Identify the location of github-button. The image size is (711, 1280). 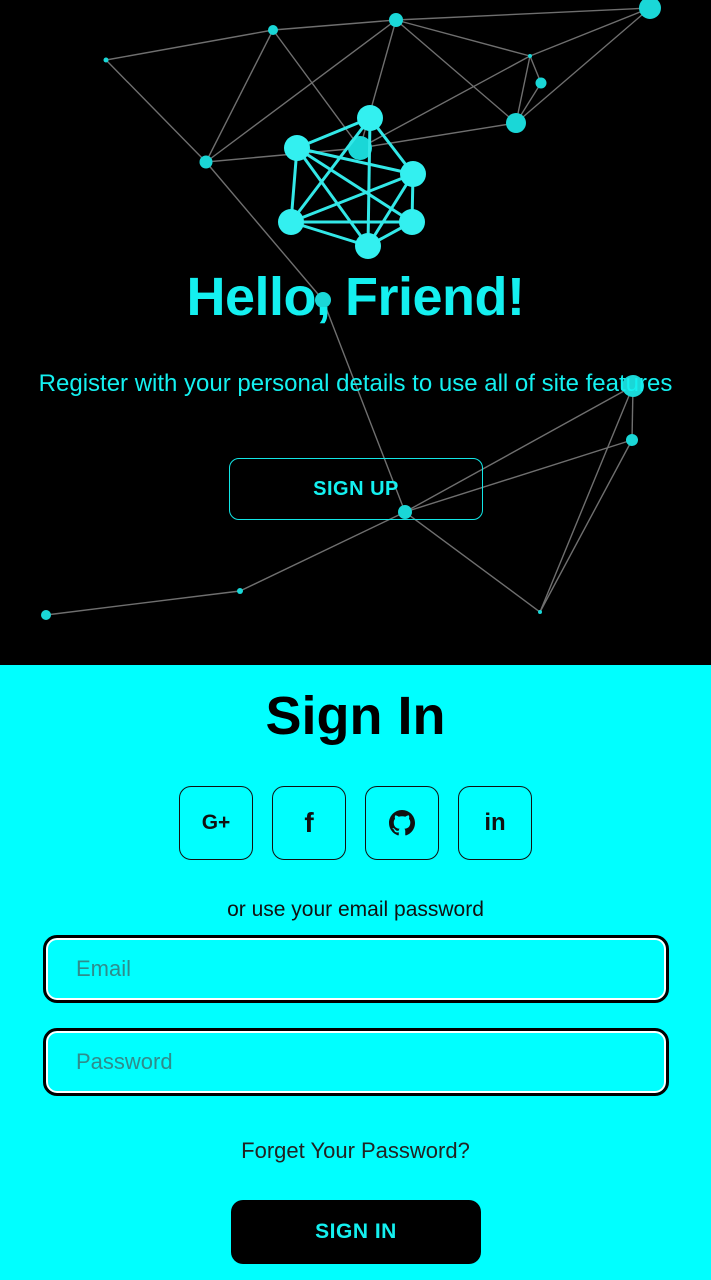
(402, 823).